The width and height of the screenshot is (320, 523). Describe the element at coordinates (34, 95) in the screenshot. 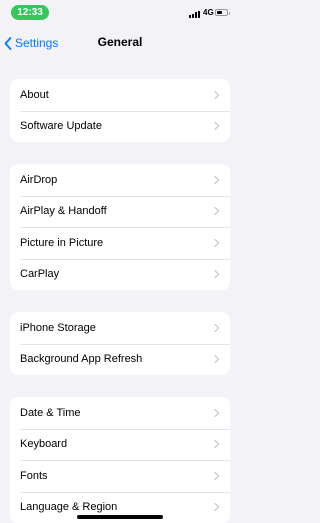

I see `list-item-label: About` at that location.